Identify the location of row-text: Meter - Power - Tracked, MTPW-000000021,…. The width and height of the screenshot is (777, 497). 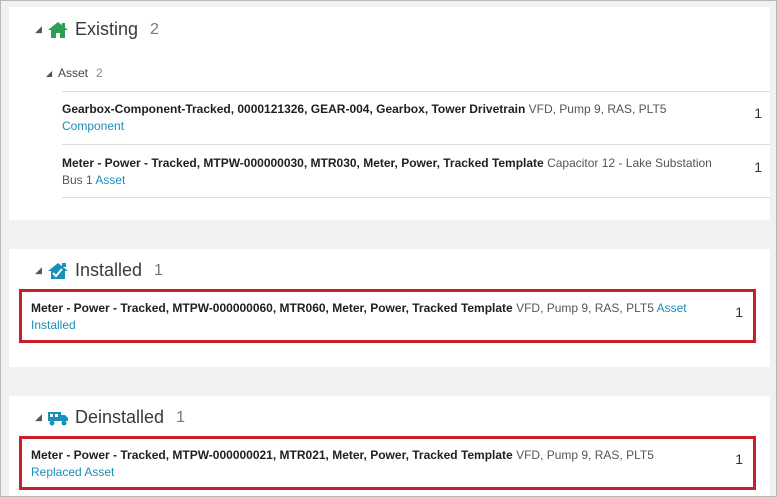
(366, 464).